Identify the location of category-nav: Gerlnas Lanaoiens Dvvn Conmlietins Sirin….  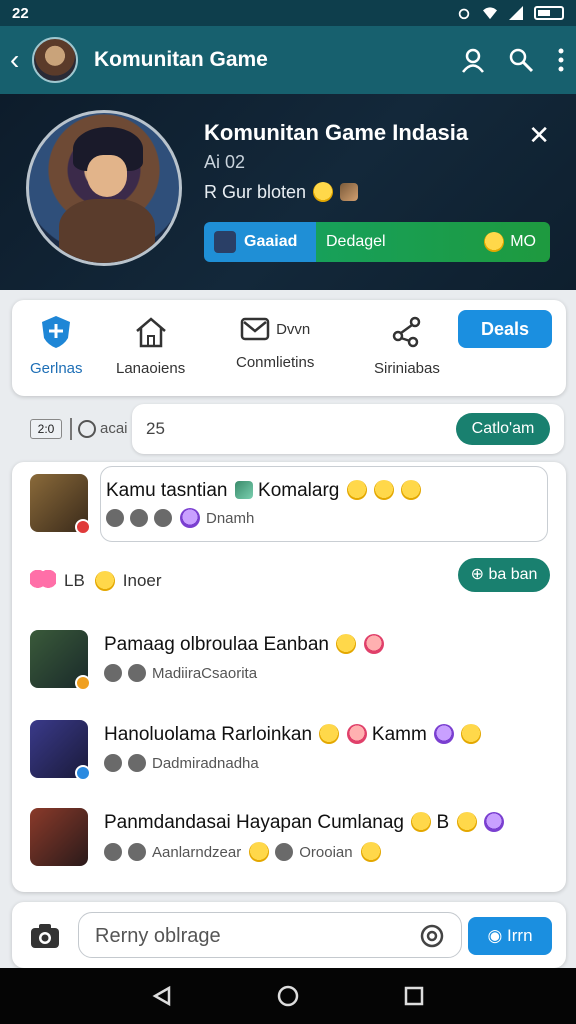
(289, 348).